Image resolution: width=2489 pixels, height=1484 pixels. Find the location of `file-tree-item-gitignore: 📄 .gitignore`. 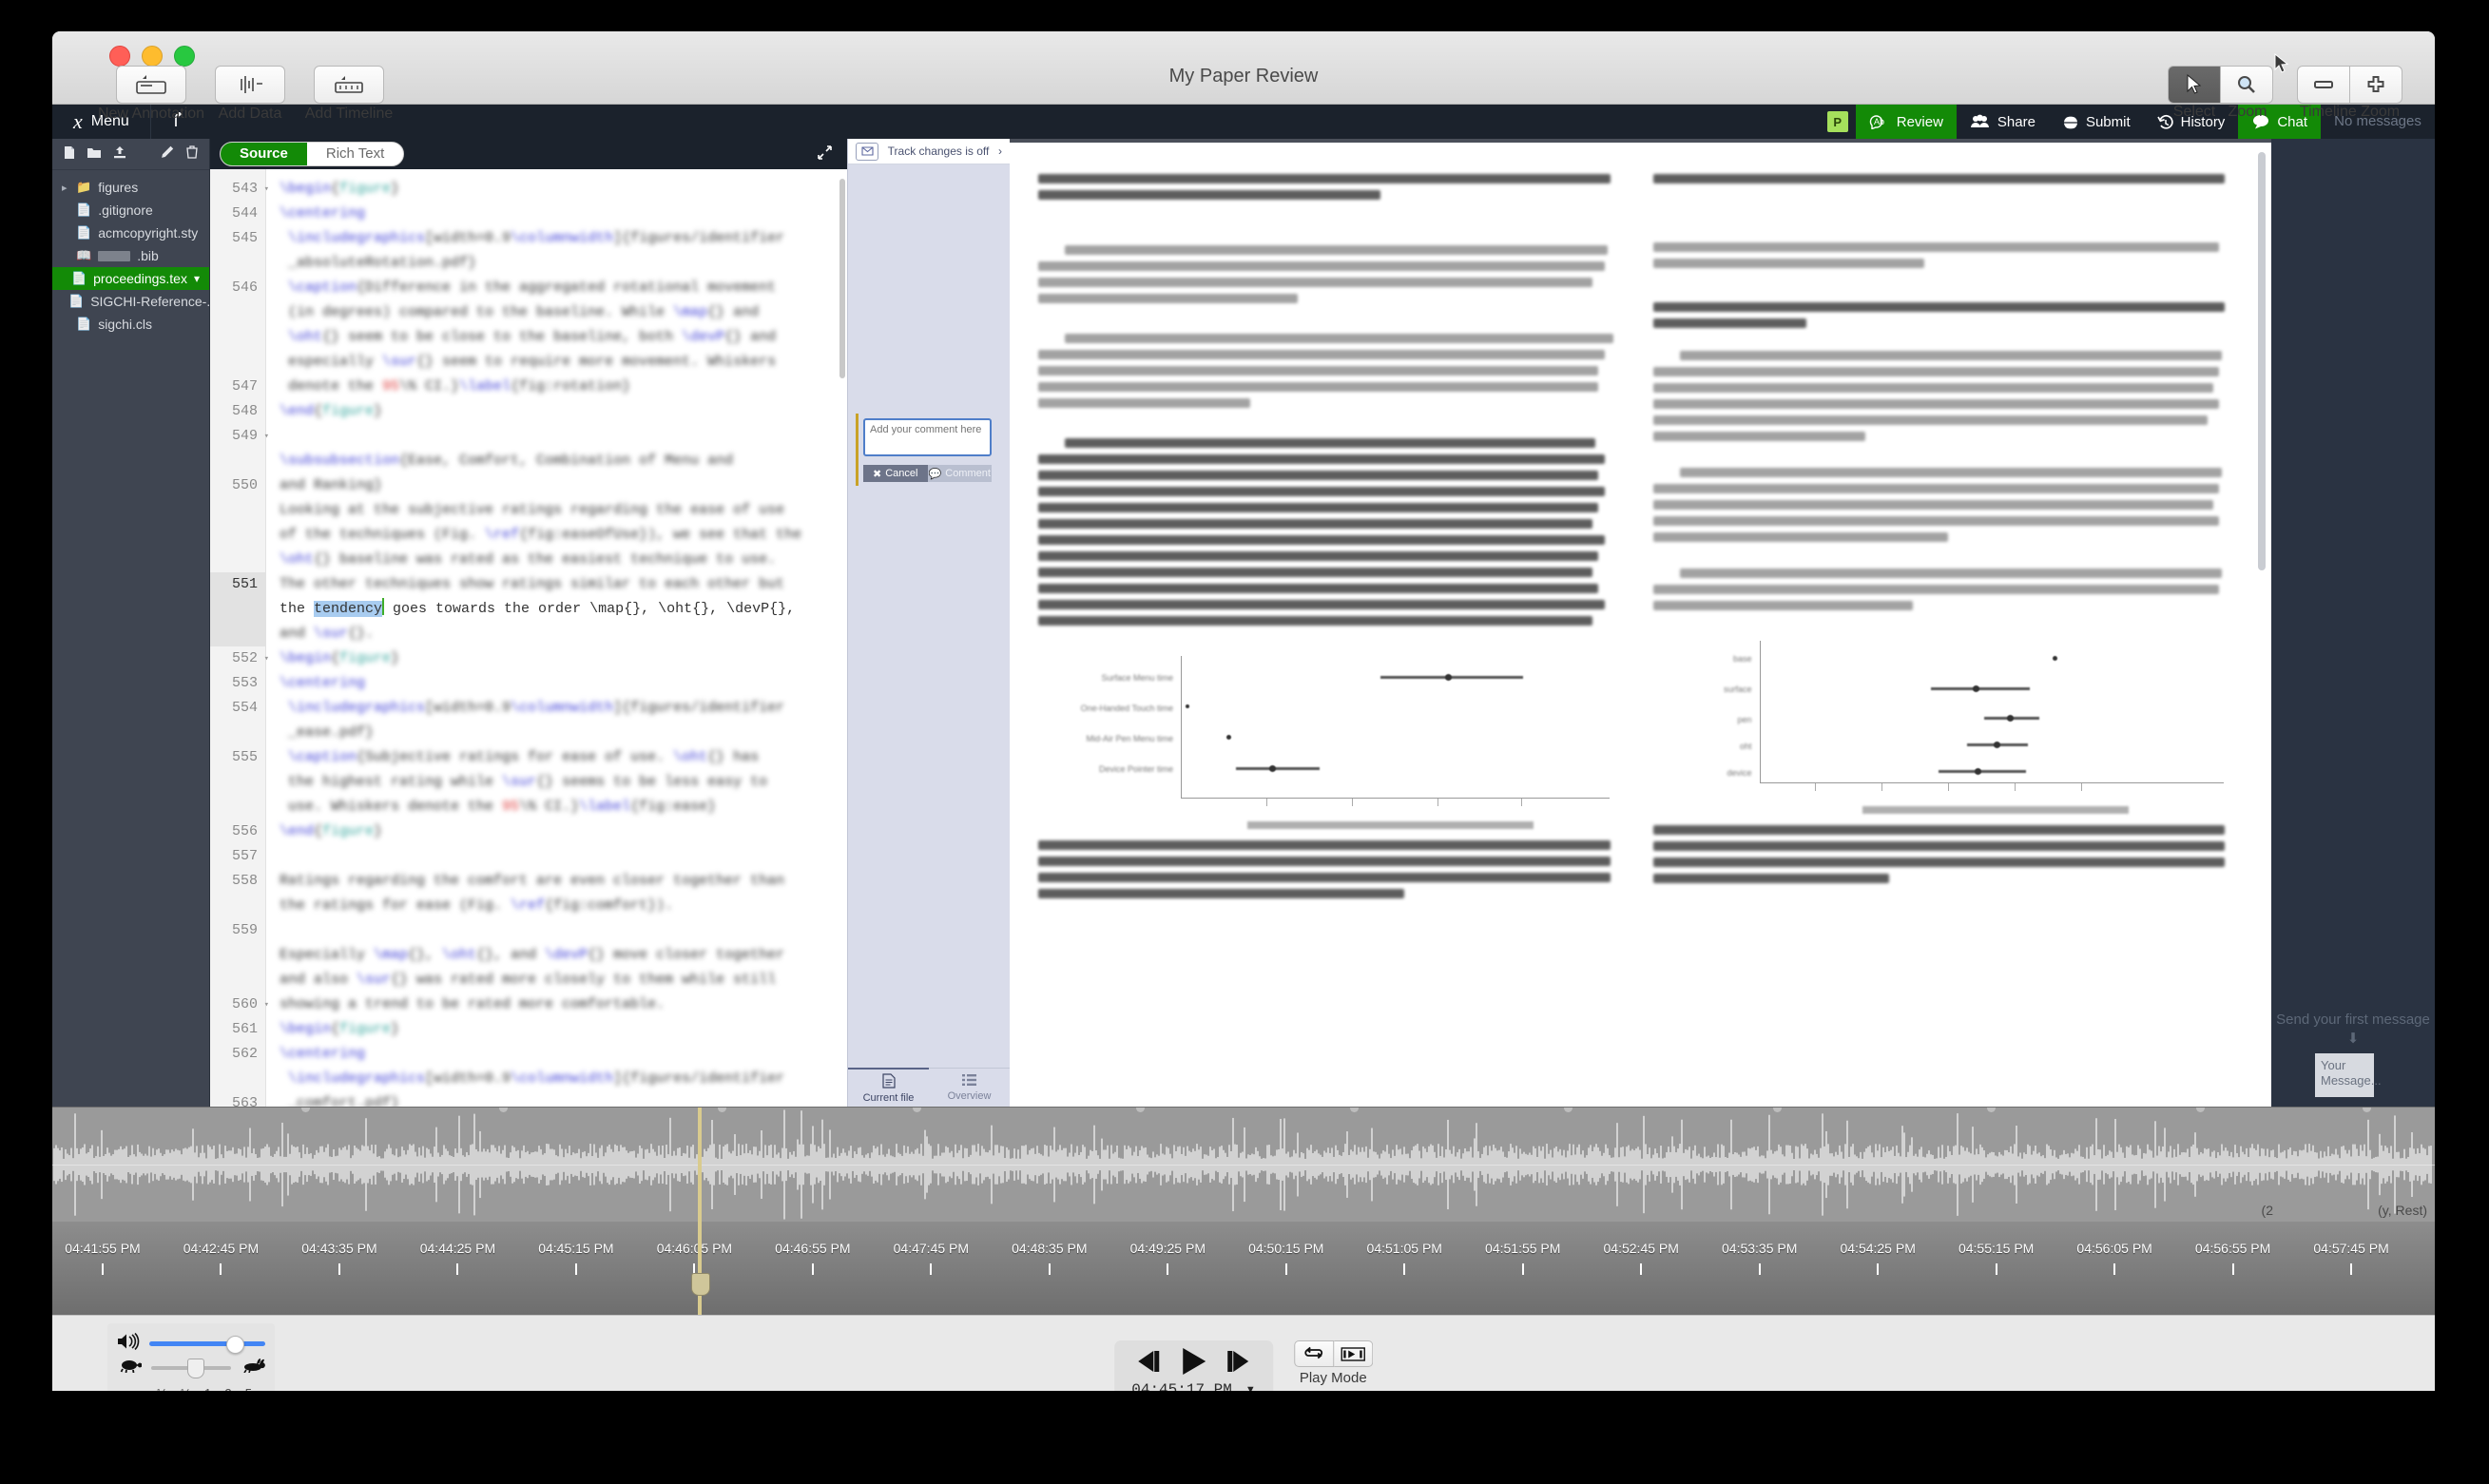

file-tree-item-gitignore: 📄 .gitignore is located at coordinates (130, 210).